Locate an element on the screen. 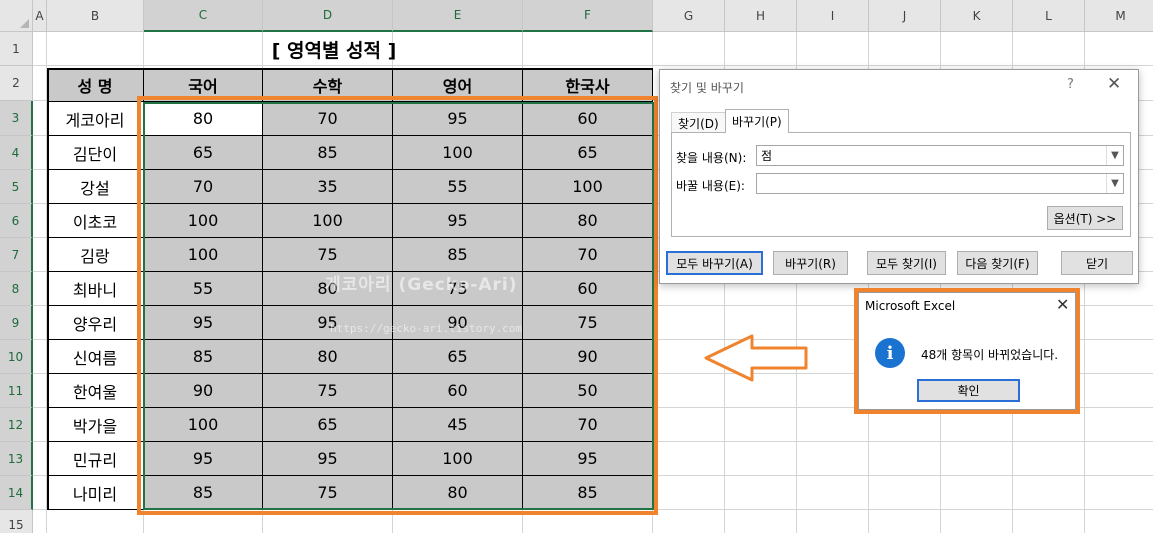 Image resolution: width=1153 pixels, height=533 pixels. column-header: G is located at coordinates (689, 16).